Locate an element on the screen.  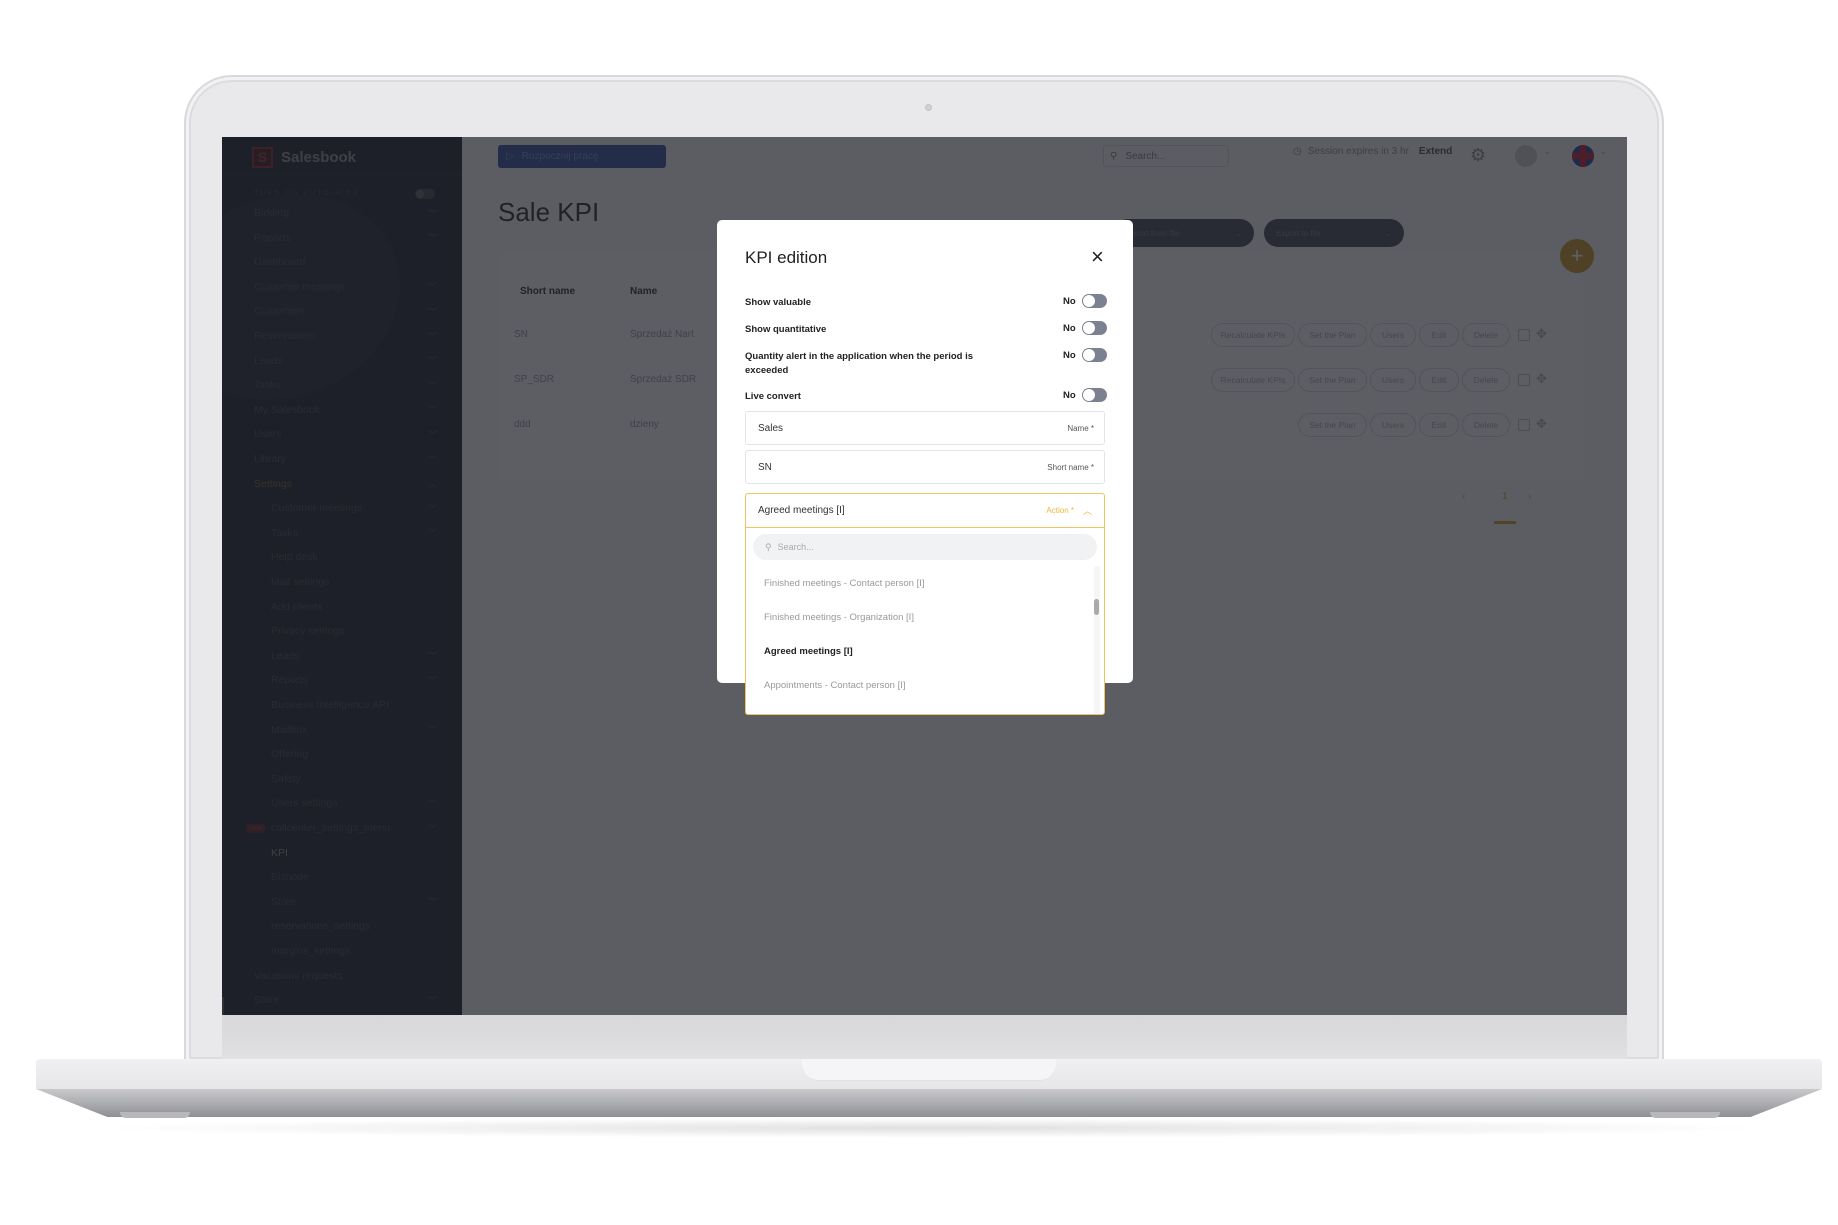
action-option: Finished meetings - Organization [I] is located at coordinates (925, 617).